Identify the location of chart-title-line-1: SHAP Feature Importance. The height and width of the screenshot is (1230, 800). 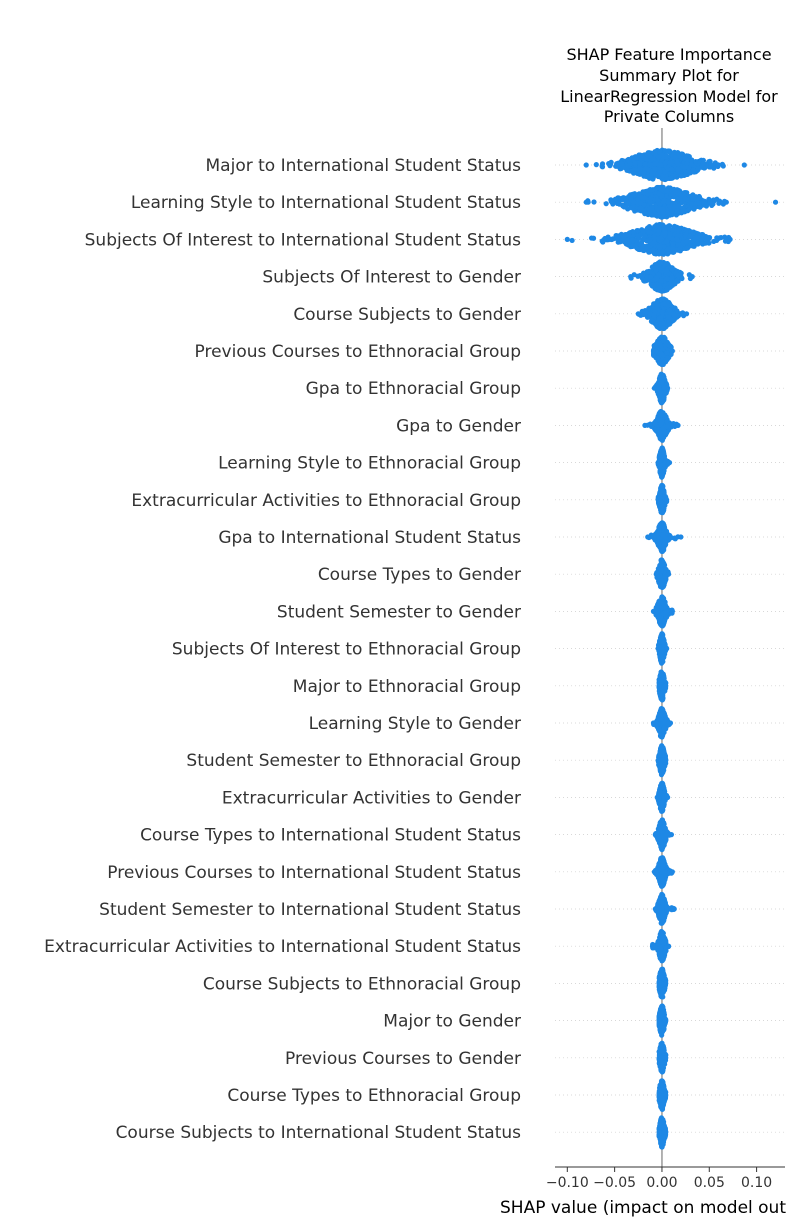
(668, 54).